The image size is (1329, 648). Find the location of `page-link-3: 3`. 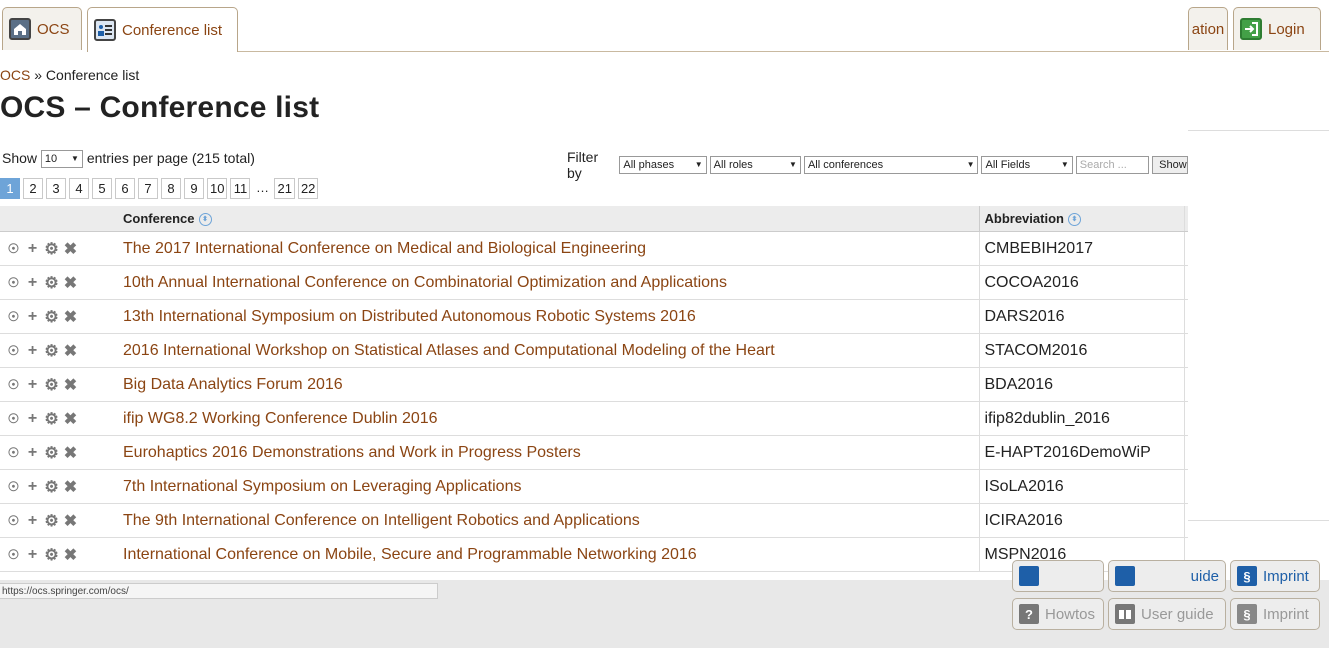

page-link-3: 3 is located at coordinates (56, 188).